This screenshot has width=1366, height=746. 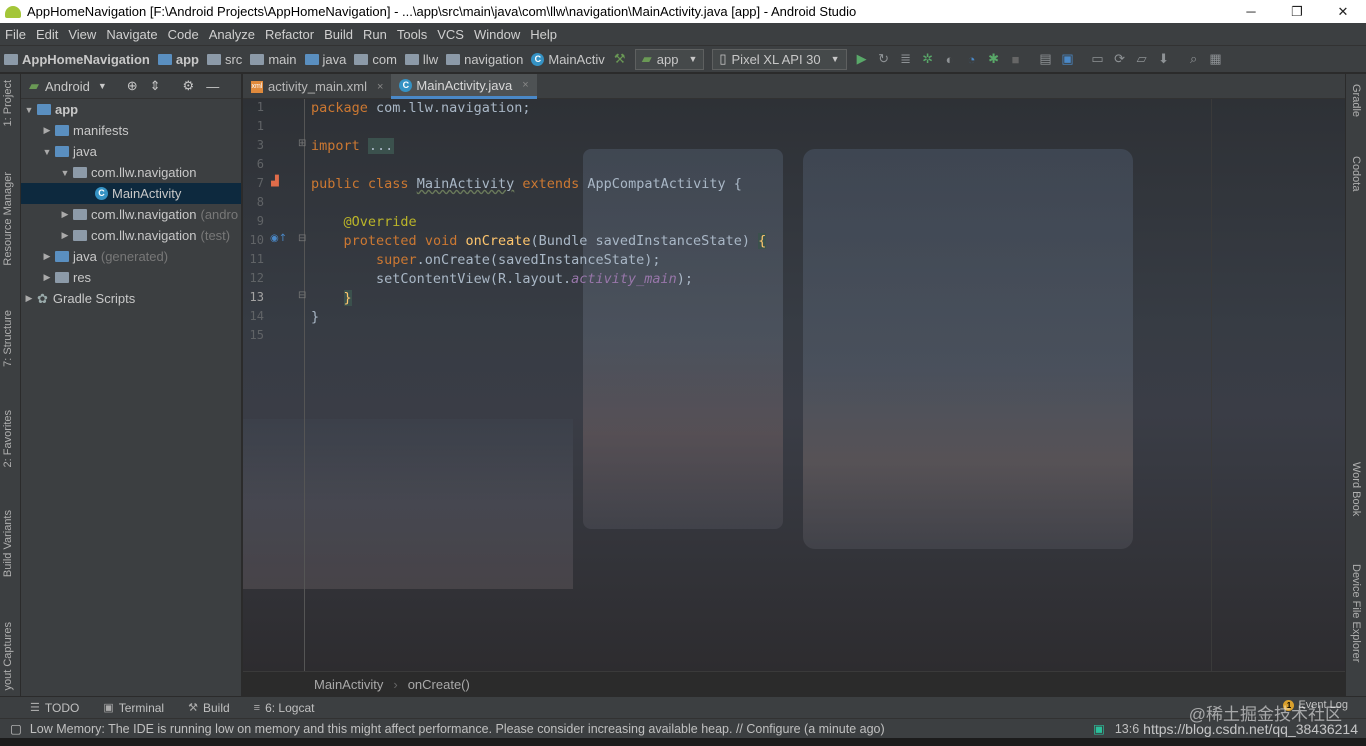 I want to click on hammer-icon: ⚒, so click(x=620, y=59).